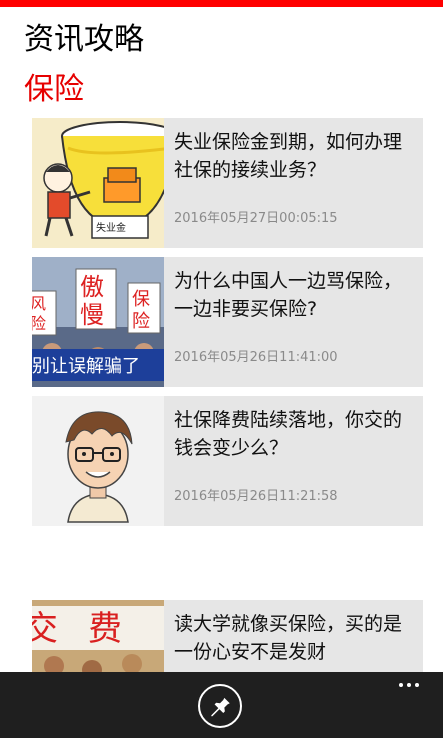  What do you see at coordinates (256, 218) in the screenshot?
I see `article-date: 2016年05月27日00:05:15` at bounding box center [256, 218].